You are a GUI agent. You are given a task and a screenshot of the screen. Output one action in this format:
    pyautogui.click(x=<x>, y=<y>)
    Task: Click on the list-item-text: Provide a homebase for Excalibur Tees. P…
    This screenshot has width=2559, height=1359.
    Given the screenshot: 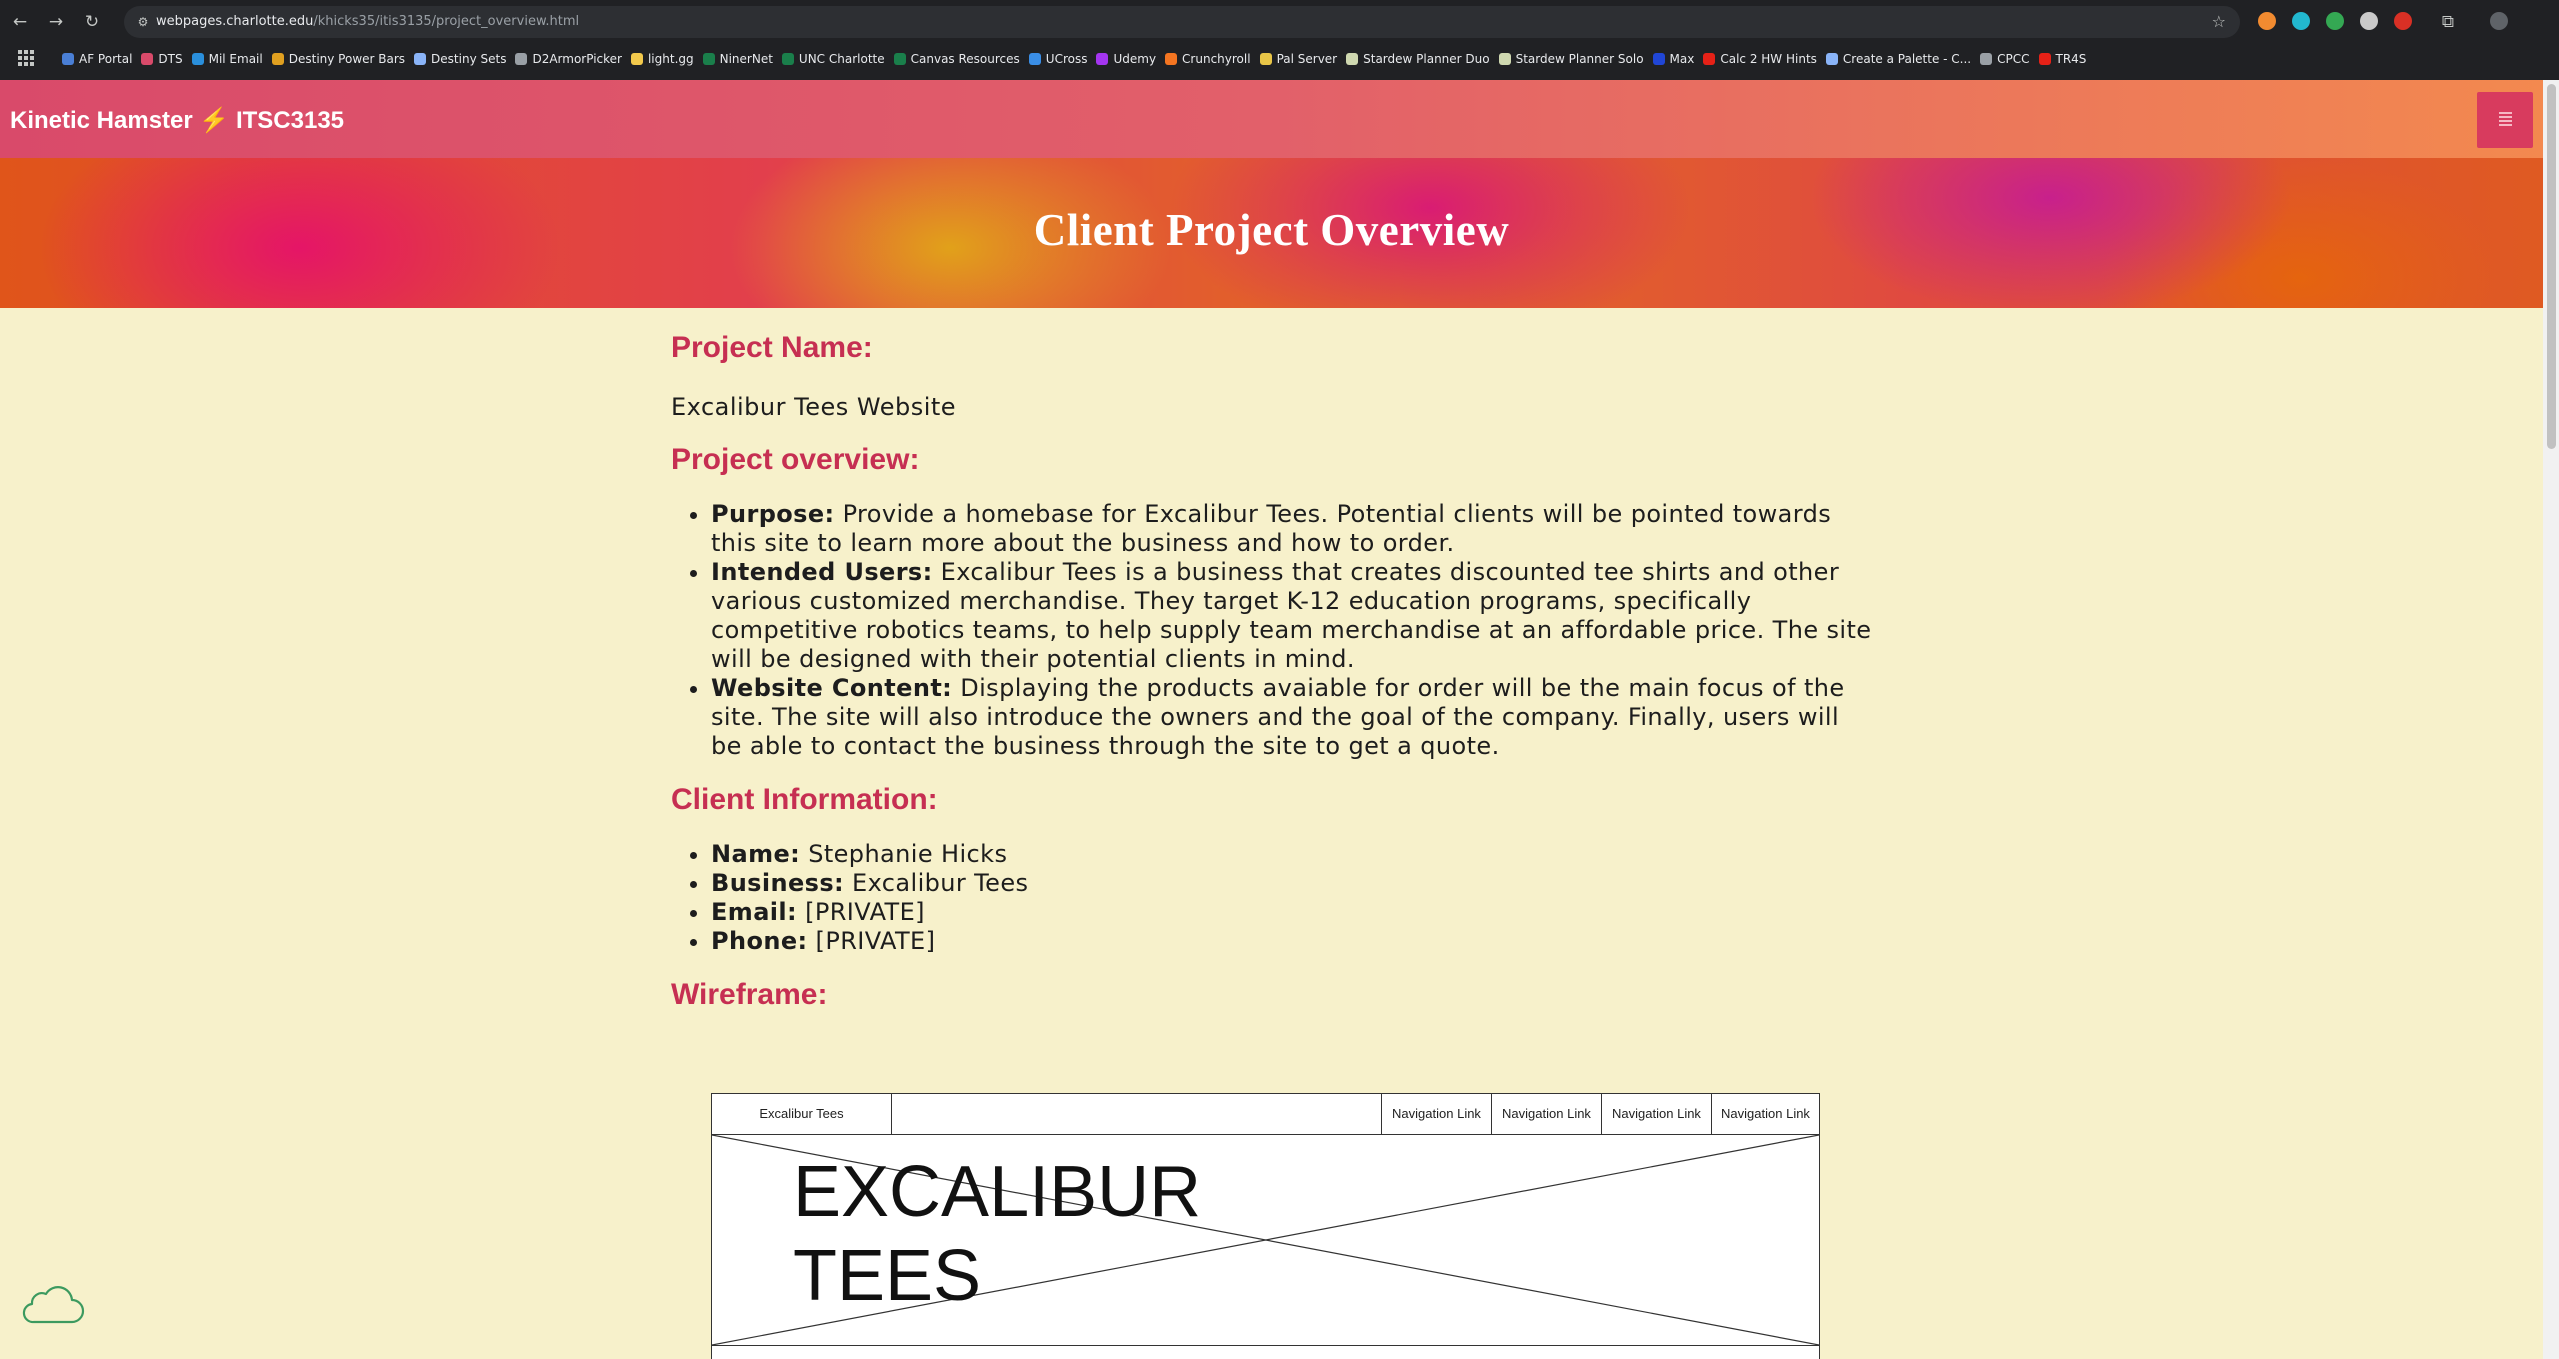 What is the action you would take?
    pyautogui.click(x=1271, y=528)
    